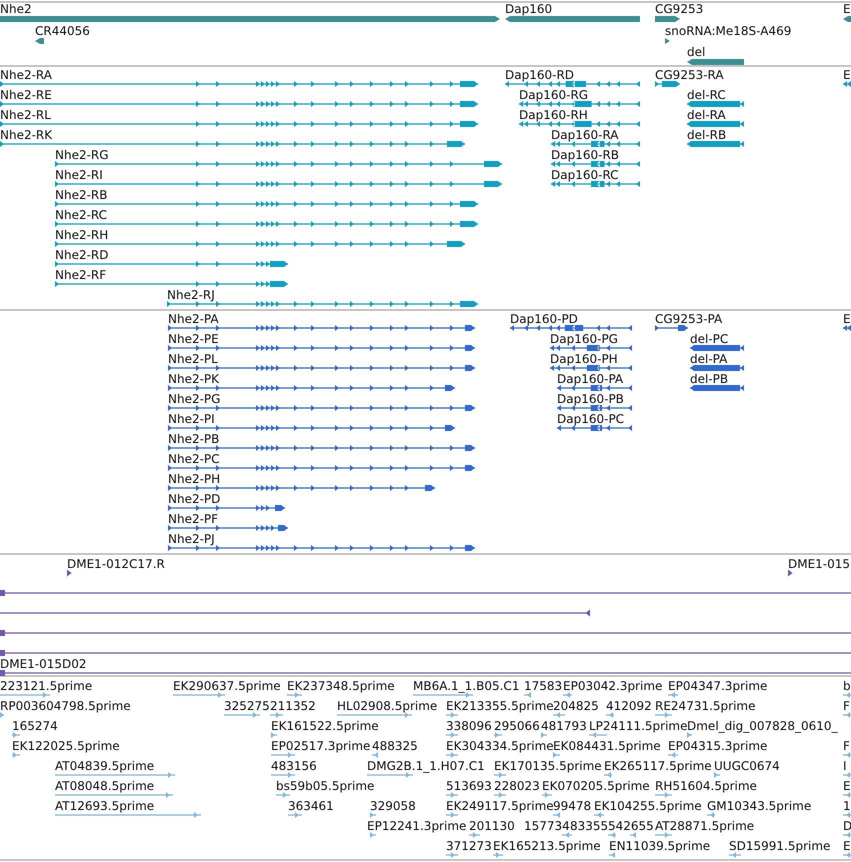  I want to click on feature-label: EP02517.3prime, so click(320, 746).